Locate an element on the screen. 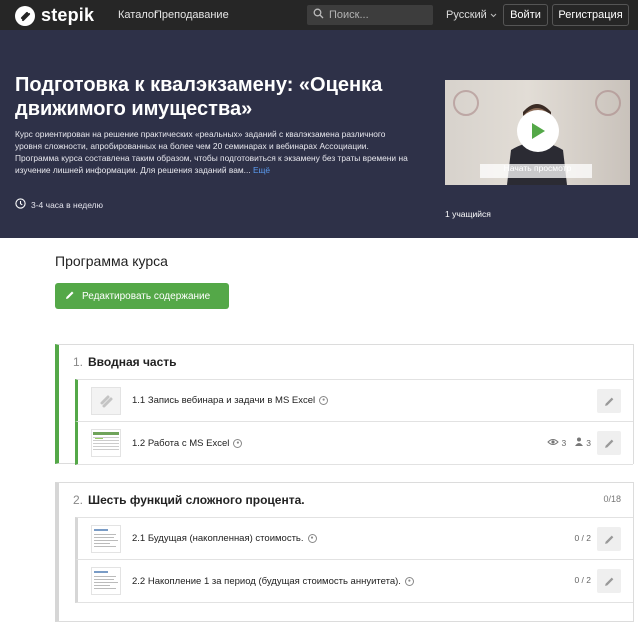 This screenshot has height=622, width=638. register-label: Регистрация is located at coordinates (590, 15).